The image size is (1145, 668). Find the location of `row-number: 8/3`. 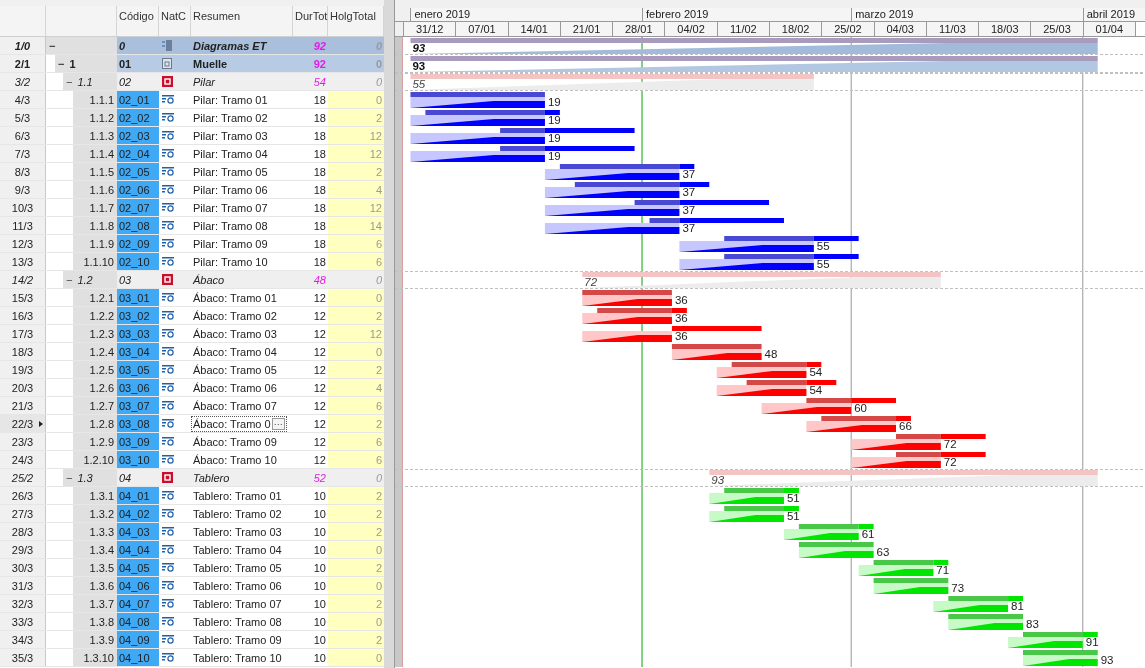

row-number: 8/3 is located at coordinates (22, 171).